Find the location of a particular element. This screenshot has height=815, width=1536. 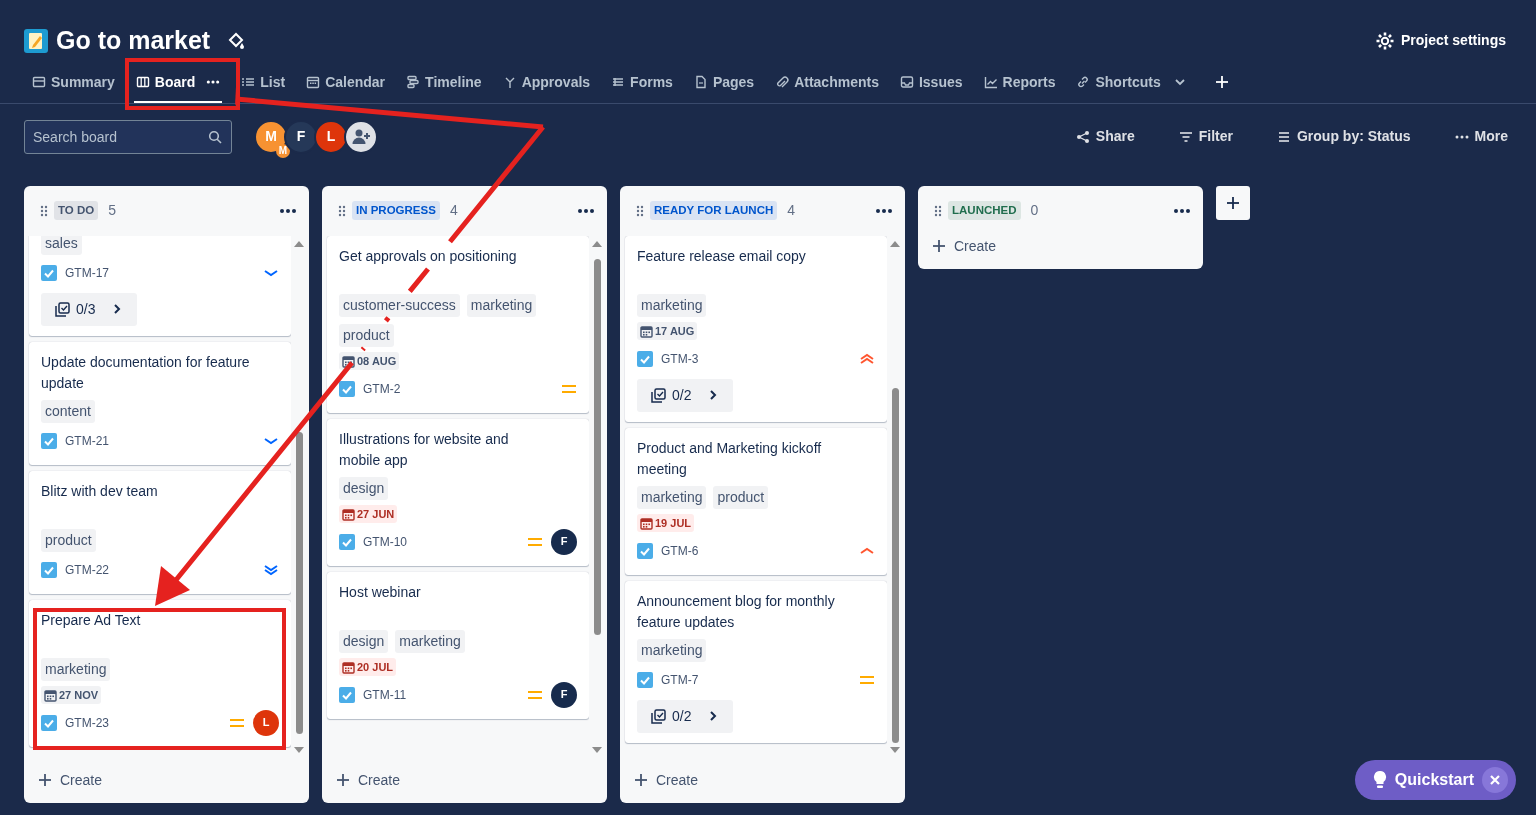

scroll-down-icon is located at coordinates (299, 749).